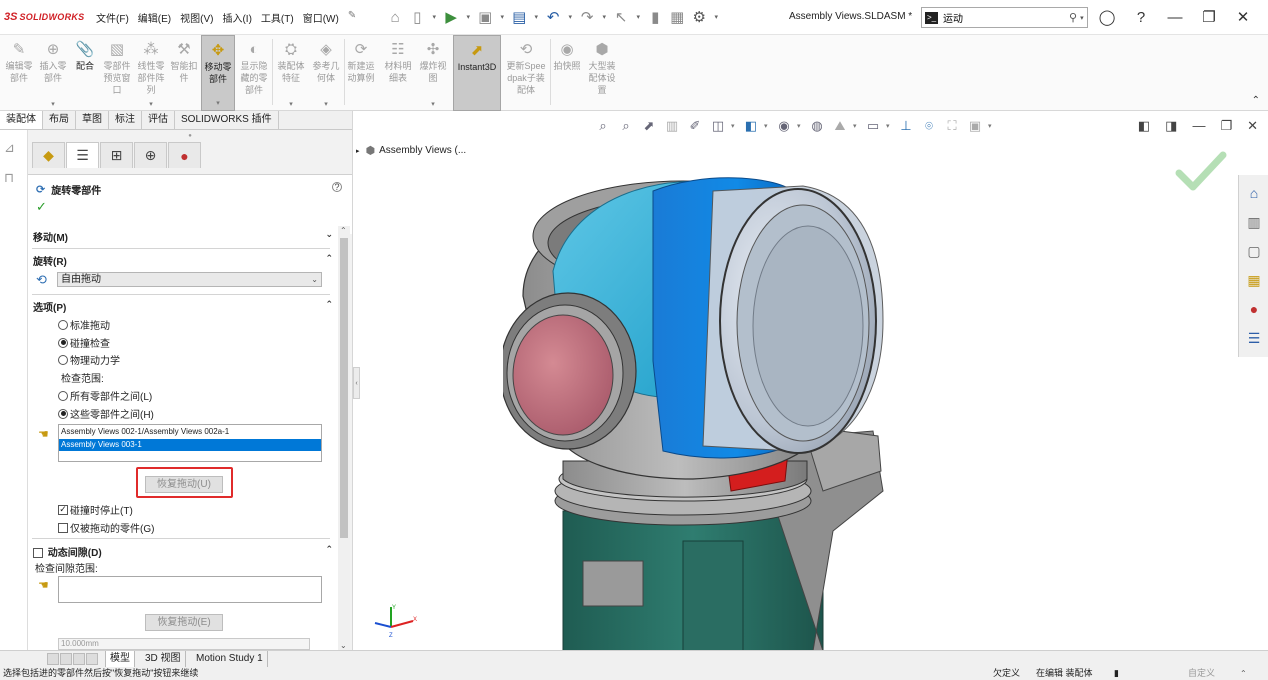 This screenshot has height=680, width=1268. I want to click on assembly-feature-button: ⛭ 装配体特征 ▾, so click(291, 73).